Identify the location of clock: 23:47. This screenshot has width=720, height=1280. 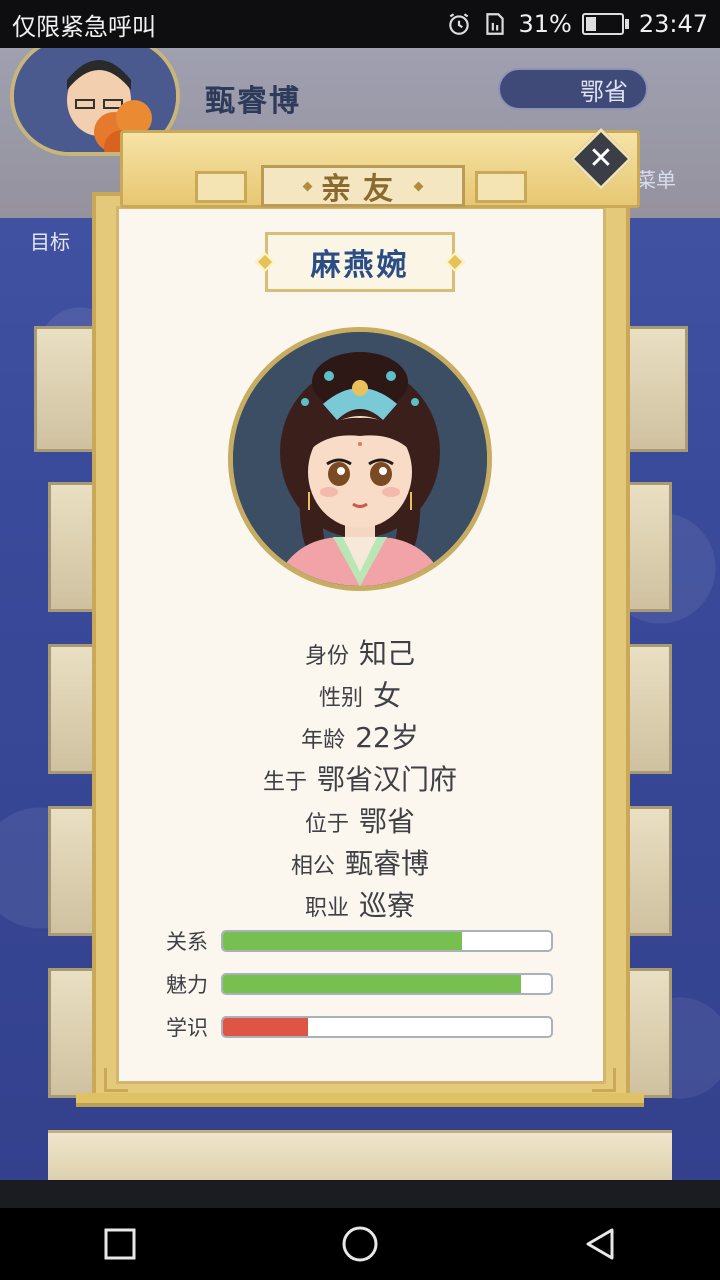
(673, 24).